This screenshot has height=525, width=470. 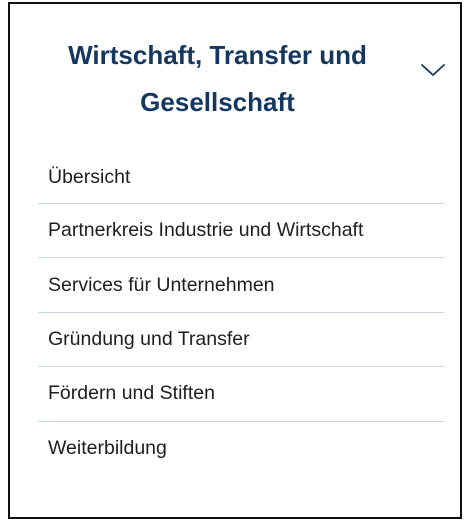 I want to click on menu-item-foerdern: Fördern und Stiften, so click(x=241, y=394).